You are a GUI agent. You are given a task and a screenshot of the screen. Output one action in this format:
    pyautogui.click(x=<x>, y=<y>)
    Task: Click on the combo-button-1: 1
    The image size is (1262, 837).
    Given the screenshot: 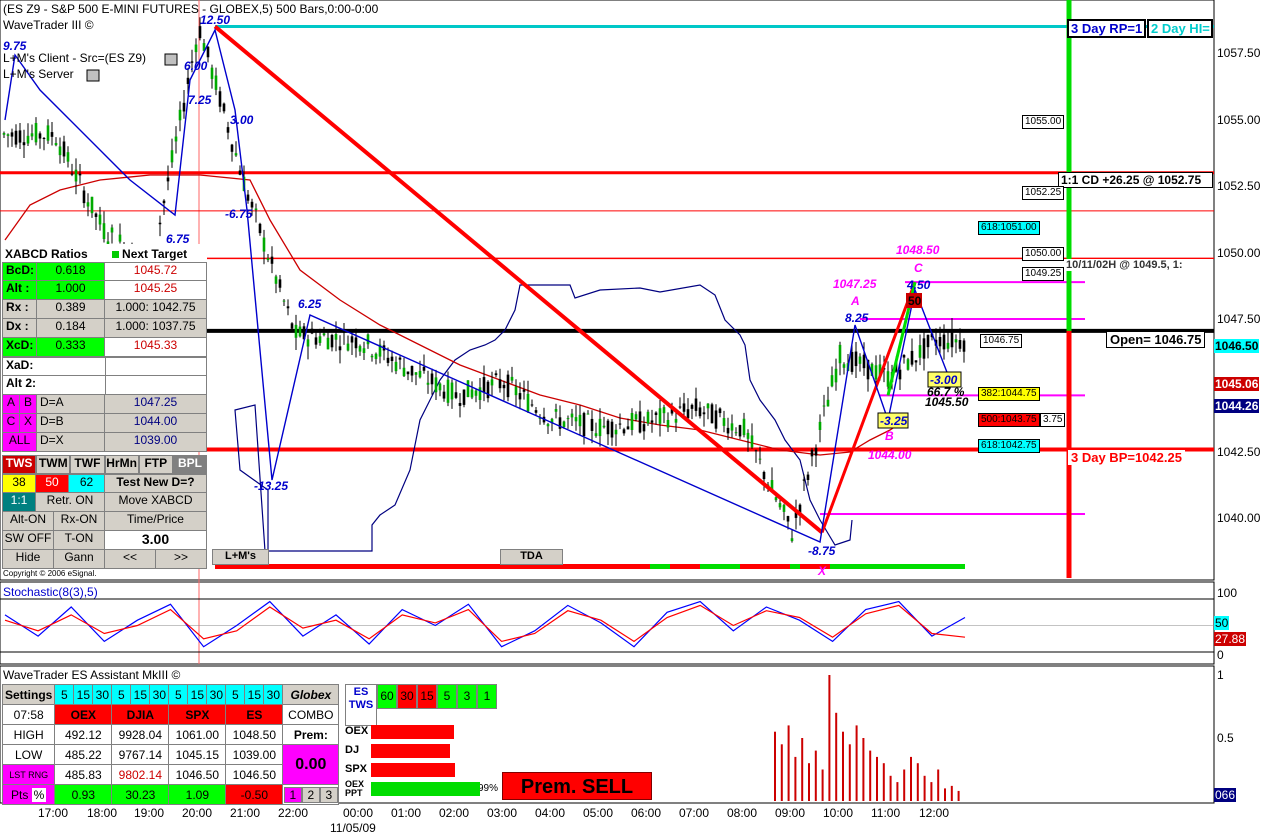 What is the action you would take?
    pyautogui.click(x=292, y=794)
    